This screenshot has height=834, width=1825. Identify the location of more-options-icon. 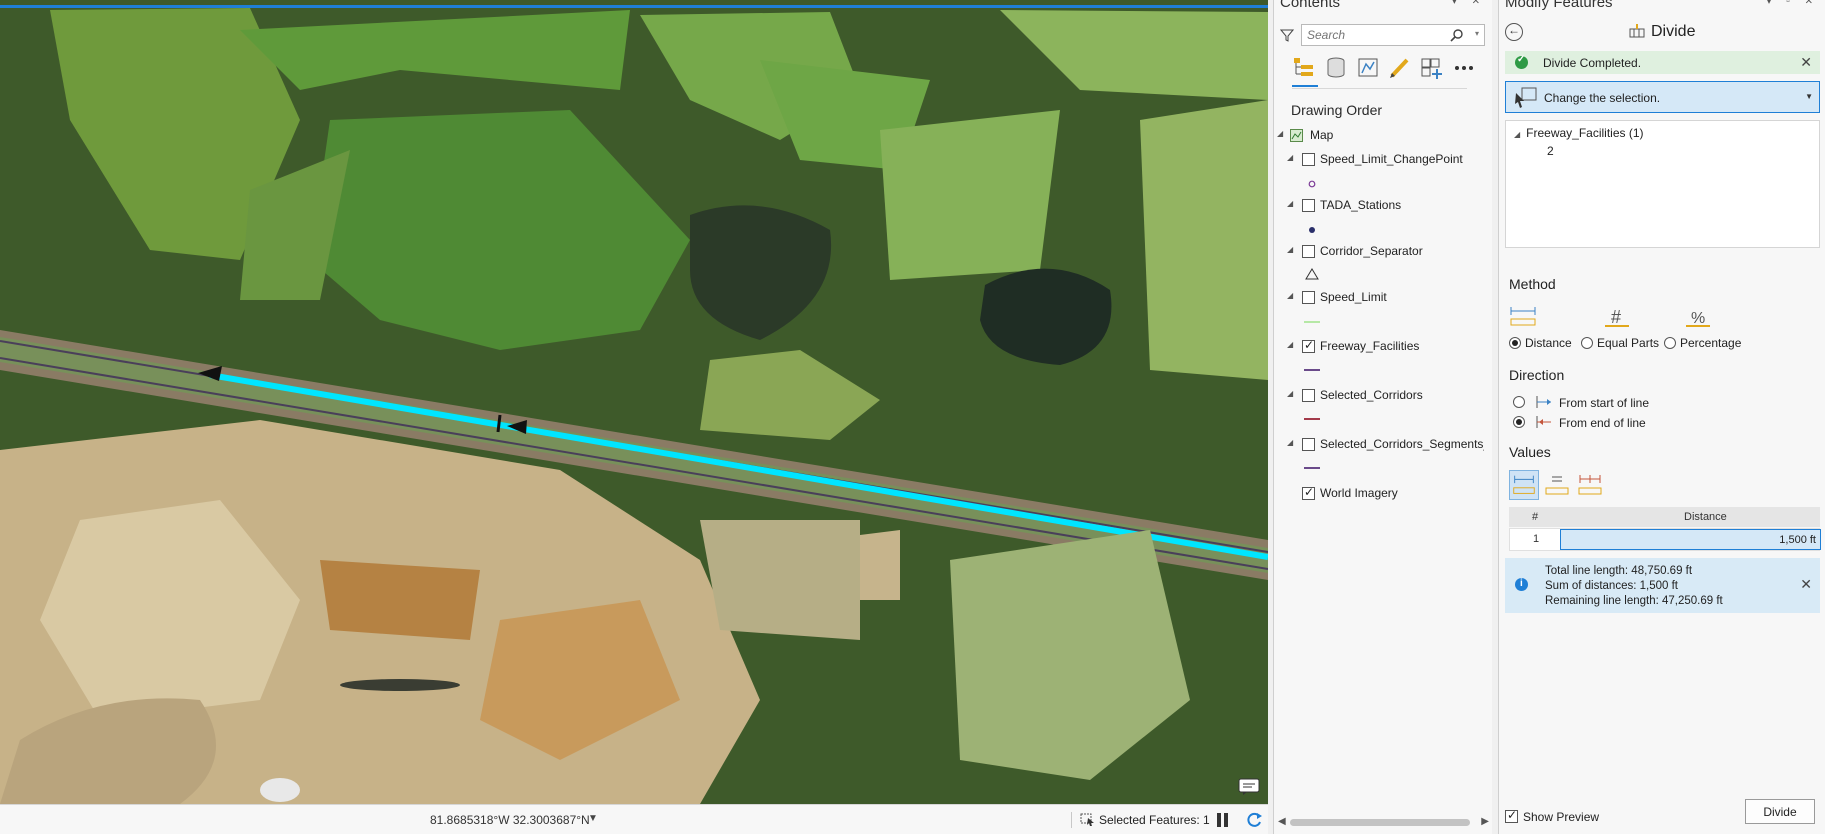
(1464, 68).